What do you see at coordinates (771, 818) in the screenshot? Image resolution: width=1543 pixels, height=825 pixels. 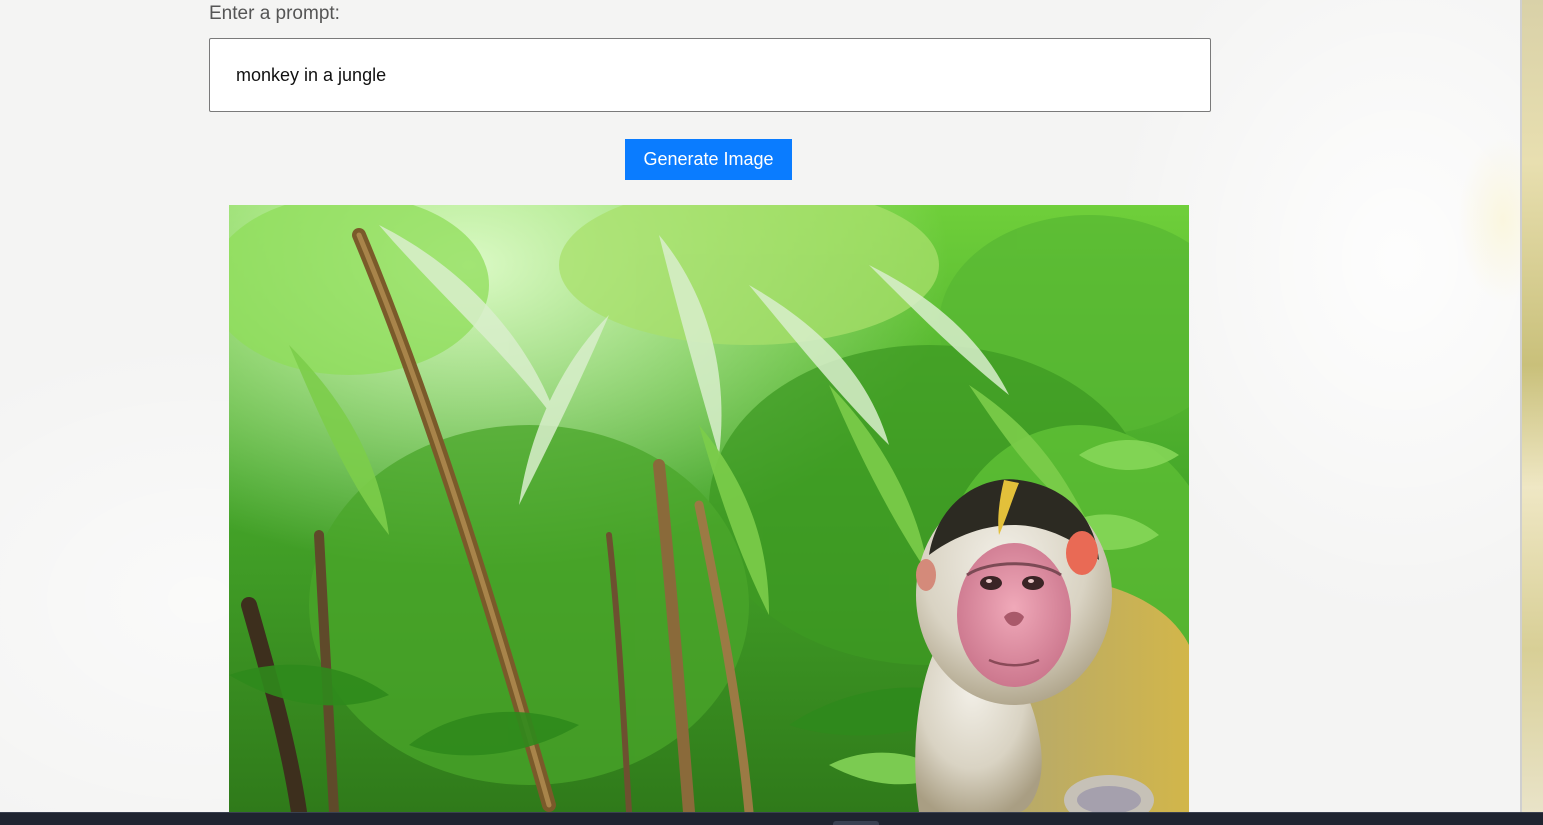 I see `os-taskbar` at bounding box center [771, 818].